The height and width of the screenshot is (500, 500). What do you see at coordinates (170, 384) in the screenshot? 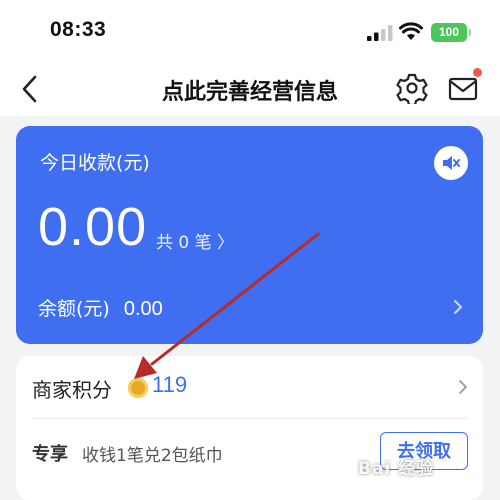
I see `points-value: 119` at bounding box center [170, 384].